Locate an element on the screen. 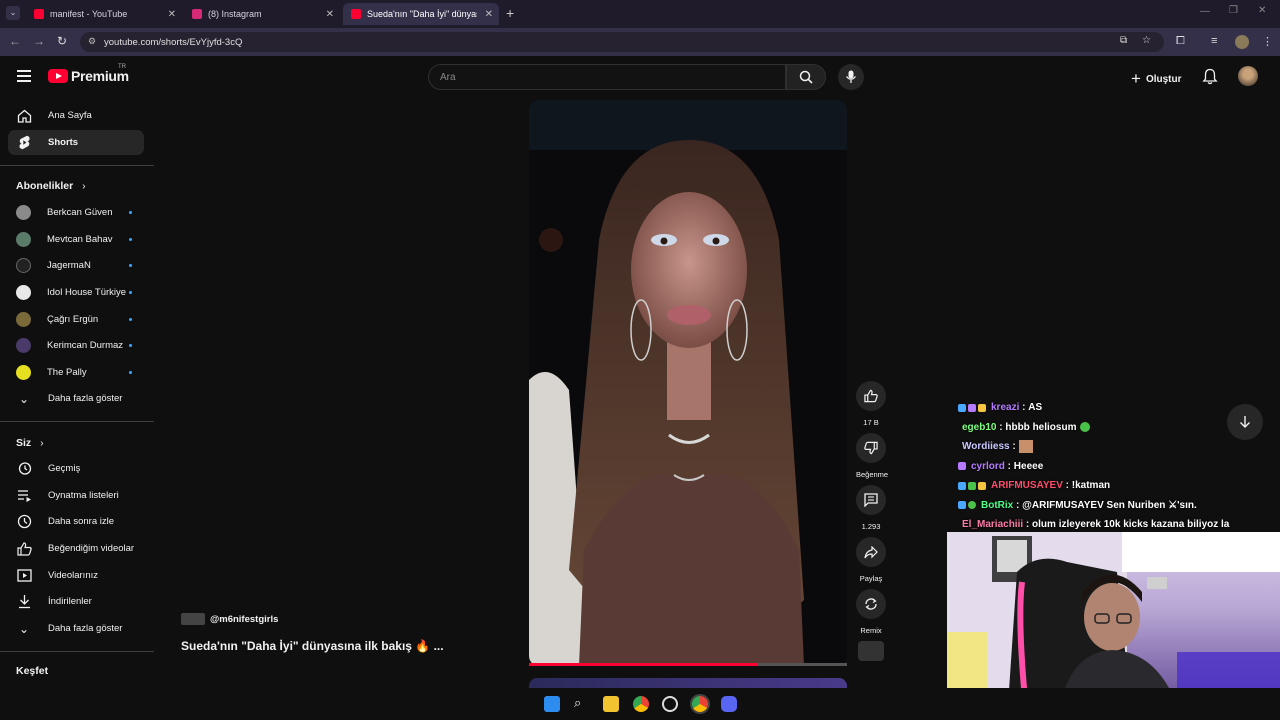  subscription-jagerman: JagermaN is located at coordinates (76, 265).